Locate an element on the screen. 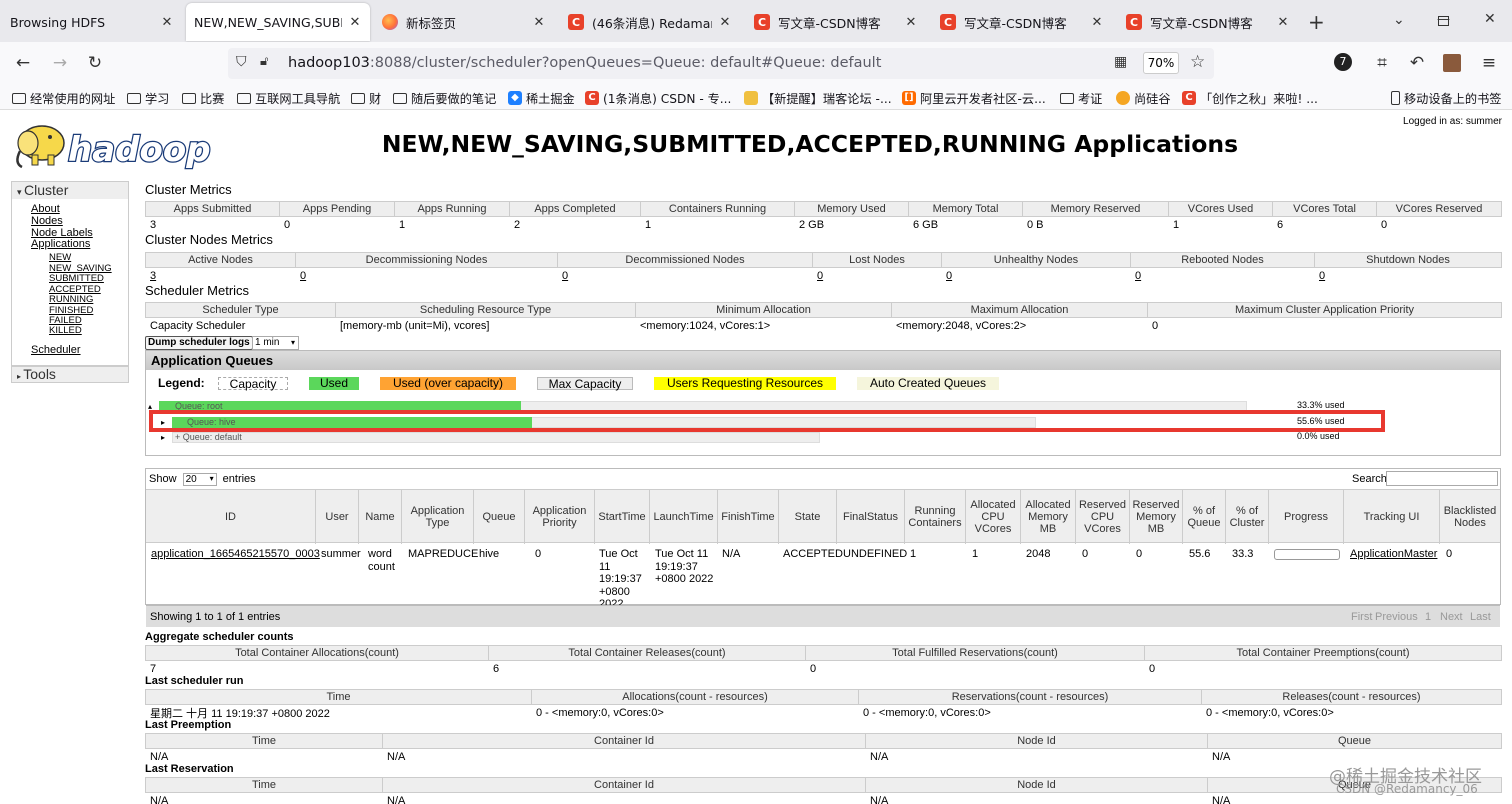  column-header-pct-cluster: % of Cluster is located at coordinates (1247, 517).